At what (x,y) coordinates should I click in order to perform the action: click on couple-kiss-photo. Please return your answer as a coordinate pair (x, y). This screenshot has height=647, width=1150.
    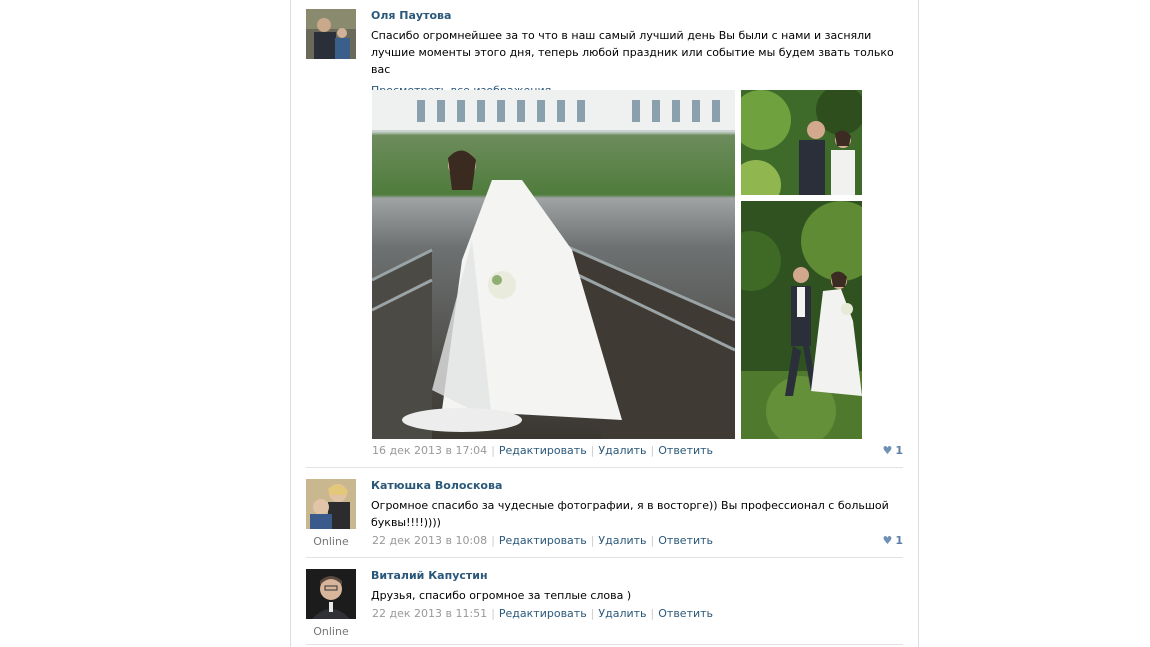
    Looking at the image, I should click on (801, 142).